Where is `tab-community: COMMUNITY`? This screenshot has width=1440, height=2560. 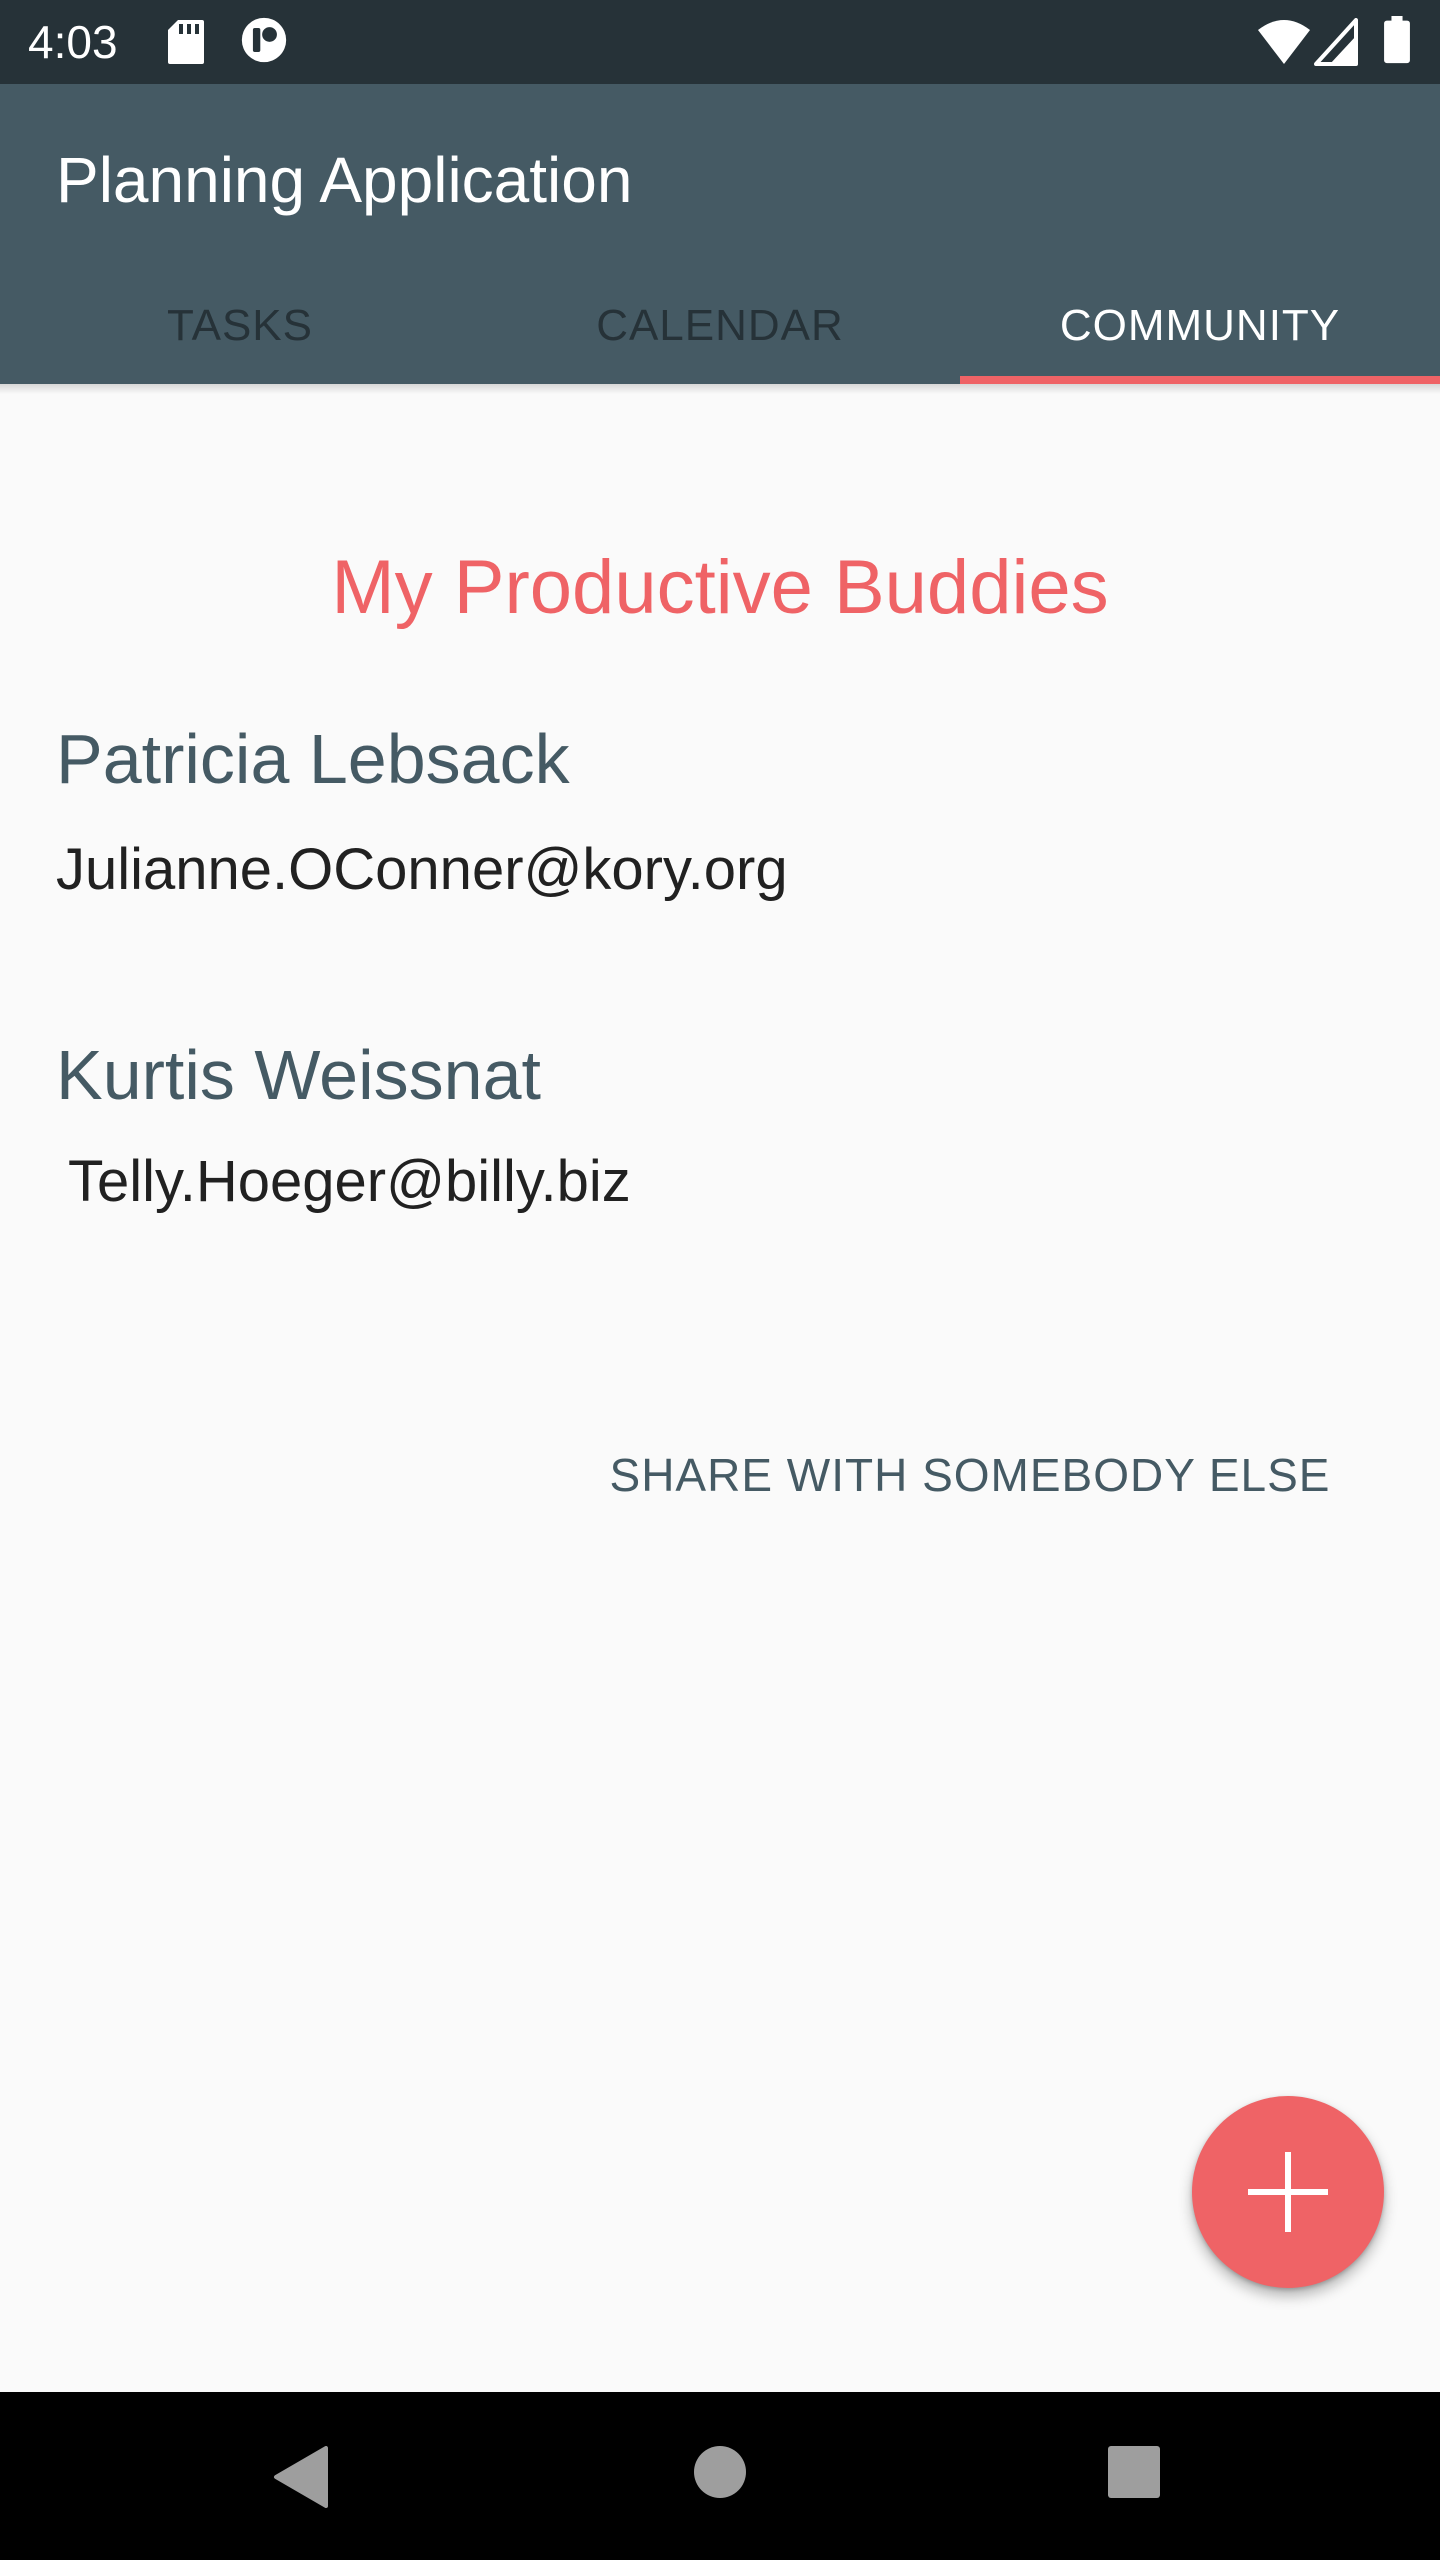 tab-community: COMMUNITY is located at coordinates (1200, 330).